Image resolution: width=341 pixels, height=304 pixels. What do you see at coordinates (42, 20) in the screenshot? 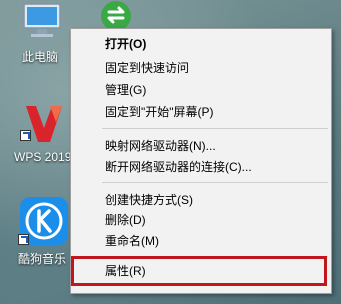
I see `computer-icon` at bounding box center [42, 20].